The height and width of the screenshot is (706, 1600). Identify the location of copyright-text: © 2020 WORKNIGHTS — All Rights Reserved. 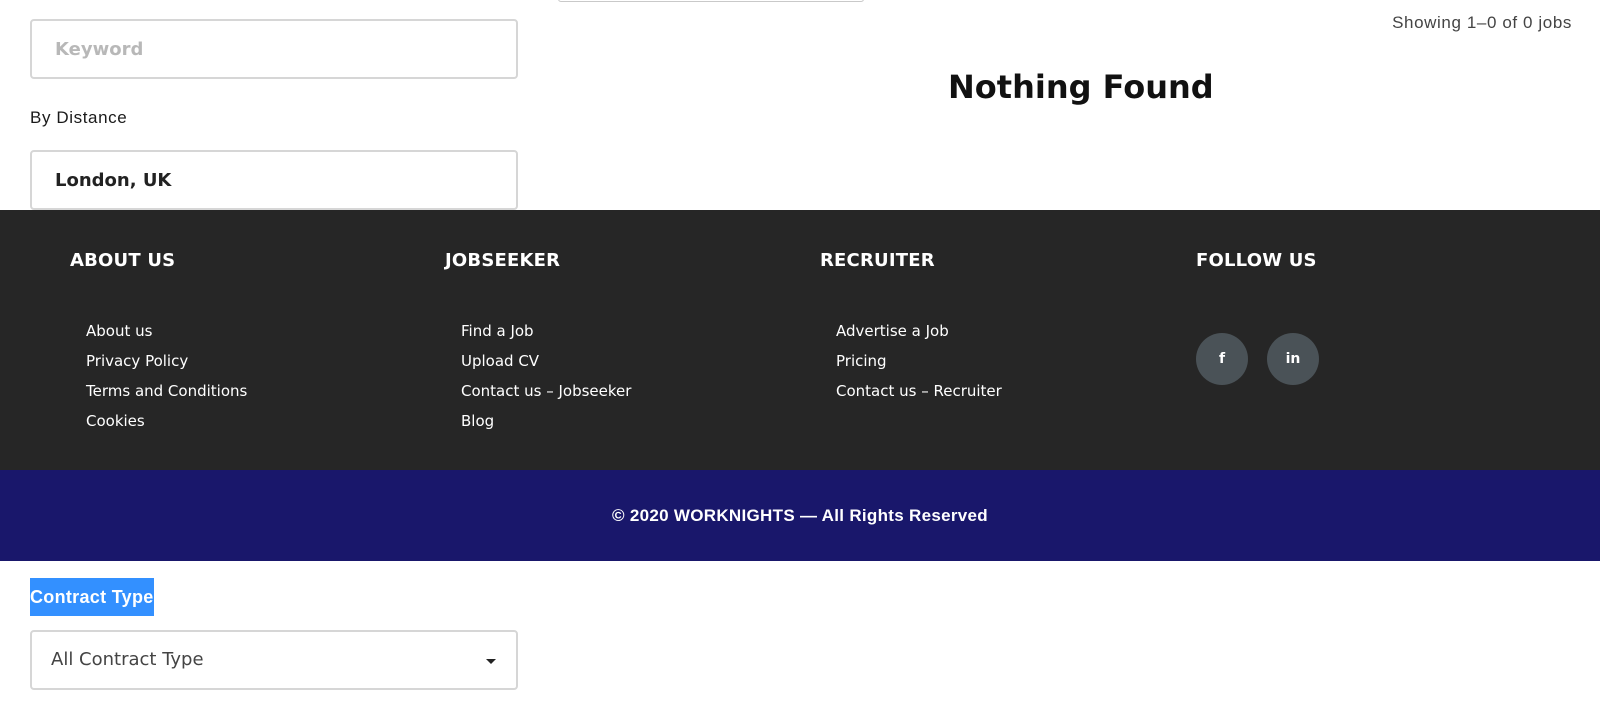
(800, 515).